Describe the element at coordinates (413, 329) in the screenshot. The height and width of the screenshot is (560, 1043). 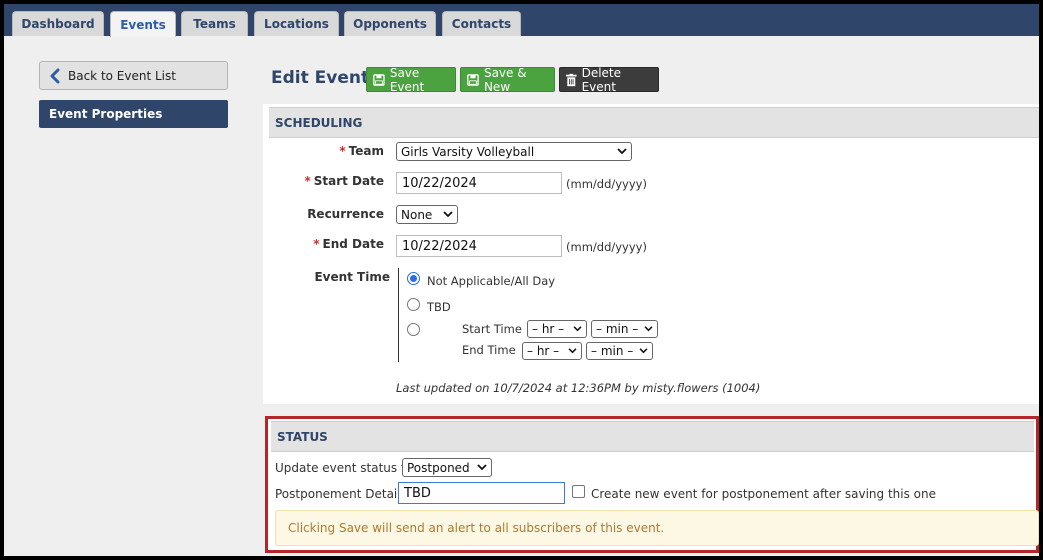
I see `specific-time-radio` at that location.